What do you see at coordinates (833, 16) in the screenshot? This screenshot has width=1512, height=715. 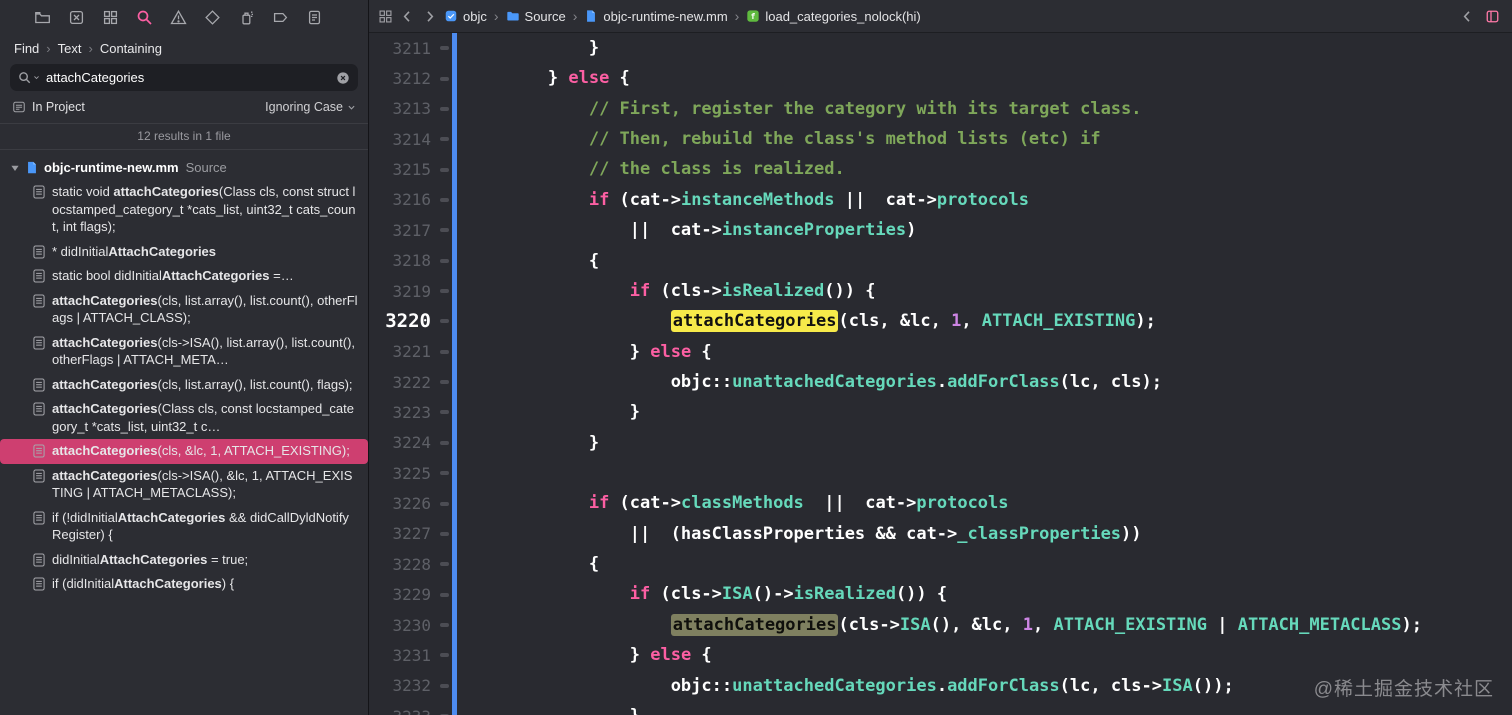 I see `jump-bar-item: f load_categories_nolock(hi)` at bounding box center [833, 16].